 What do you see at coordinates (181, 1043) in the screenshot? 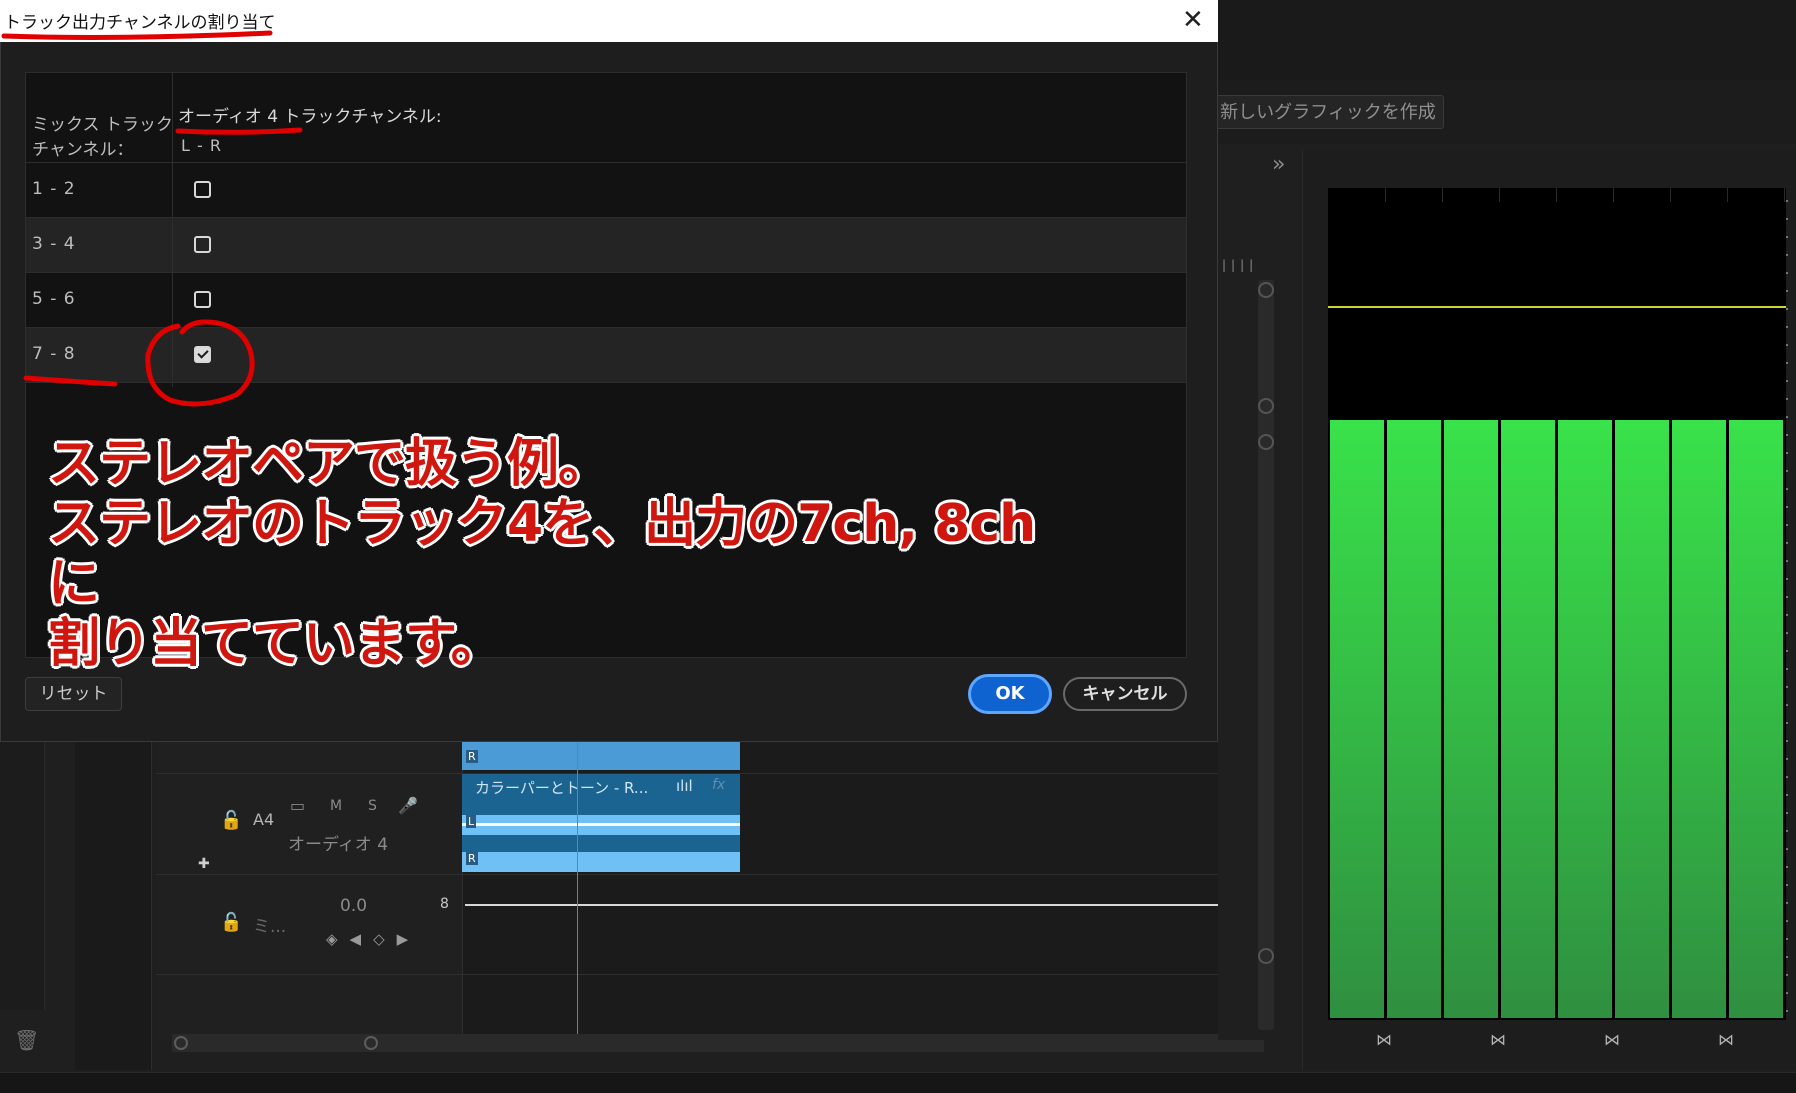
I see `scroll-handle-left` at bounding box center [181, 1043].